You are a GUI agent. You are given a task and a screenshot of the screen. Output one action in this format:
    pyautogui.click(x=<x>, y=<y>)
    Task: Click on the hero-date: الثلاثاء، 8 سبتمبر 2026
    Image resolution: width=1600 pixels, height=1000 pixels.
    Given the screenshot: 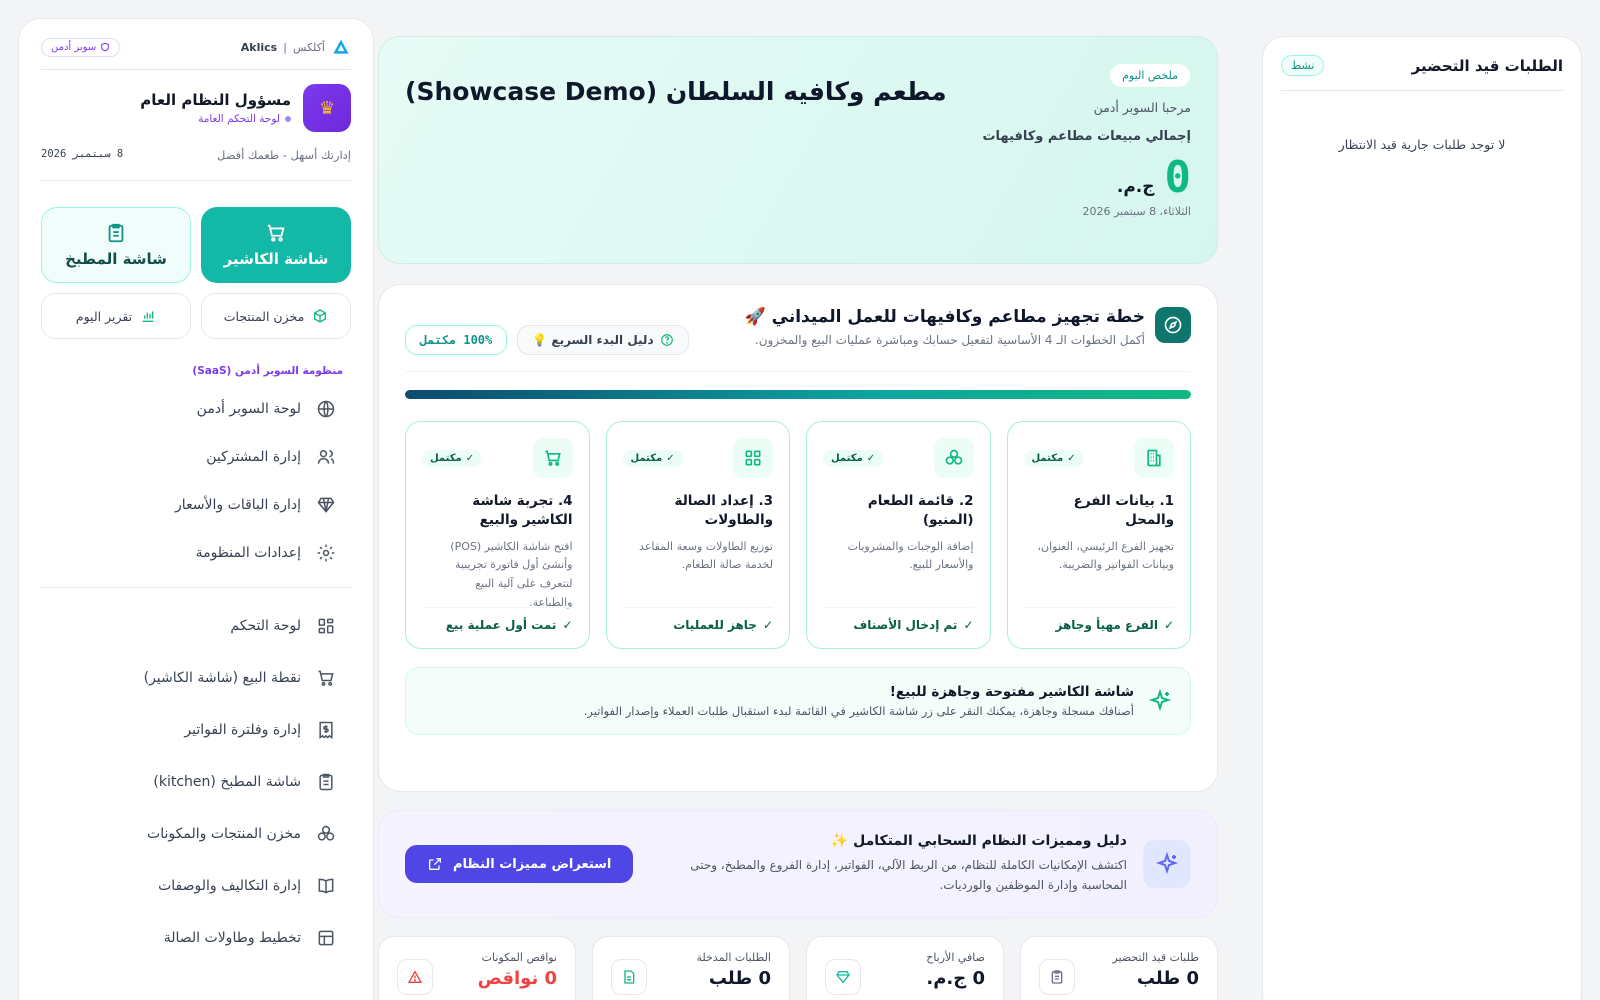 What is the action you would take?
    pyautogui.click(x=1136, y=211)
    